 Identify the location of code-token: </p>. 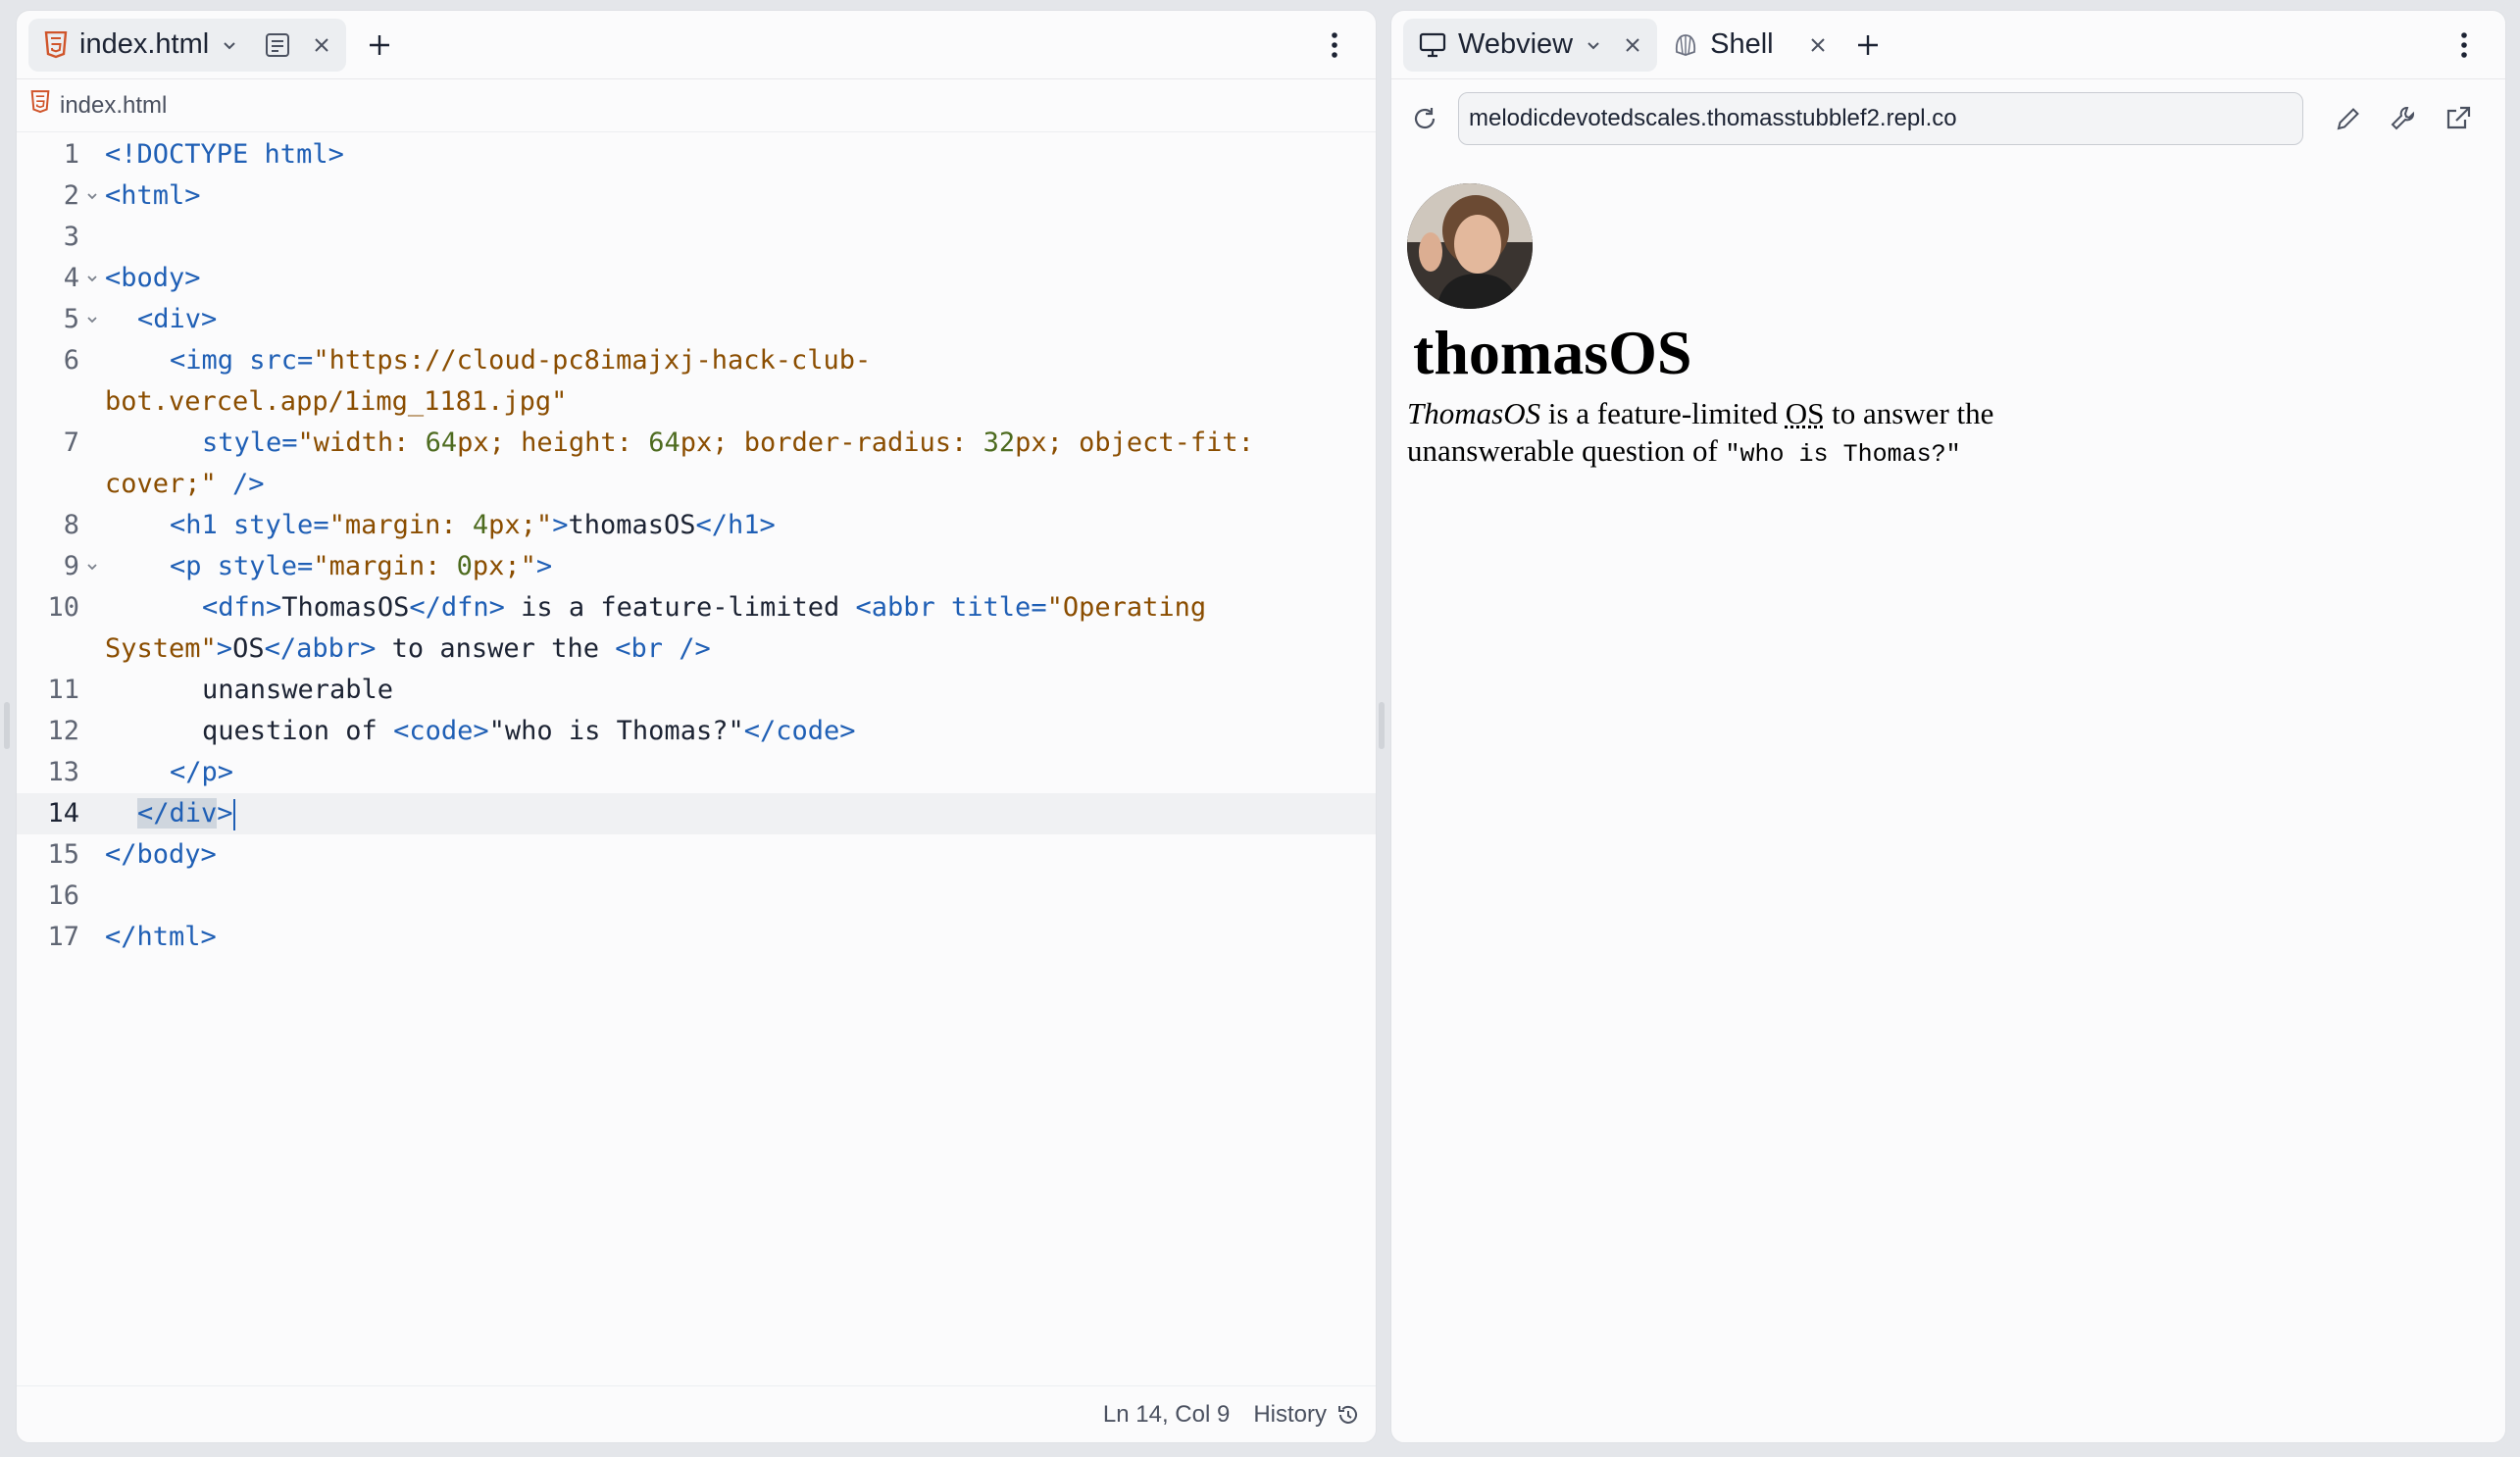
(202, 772).